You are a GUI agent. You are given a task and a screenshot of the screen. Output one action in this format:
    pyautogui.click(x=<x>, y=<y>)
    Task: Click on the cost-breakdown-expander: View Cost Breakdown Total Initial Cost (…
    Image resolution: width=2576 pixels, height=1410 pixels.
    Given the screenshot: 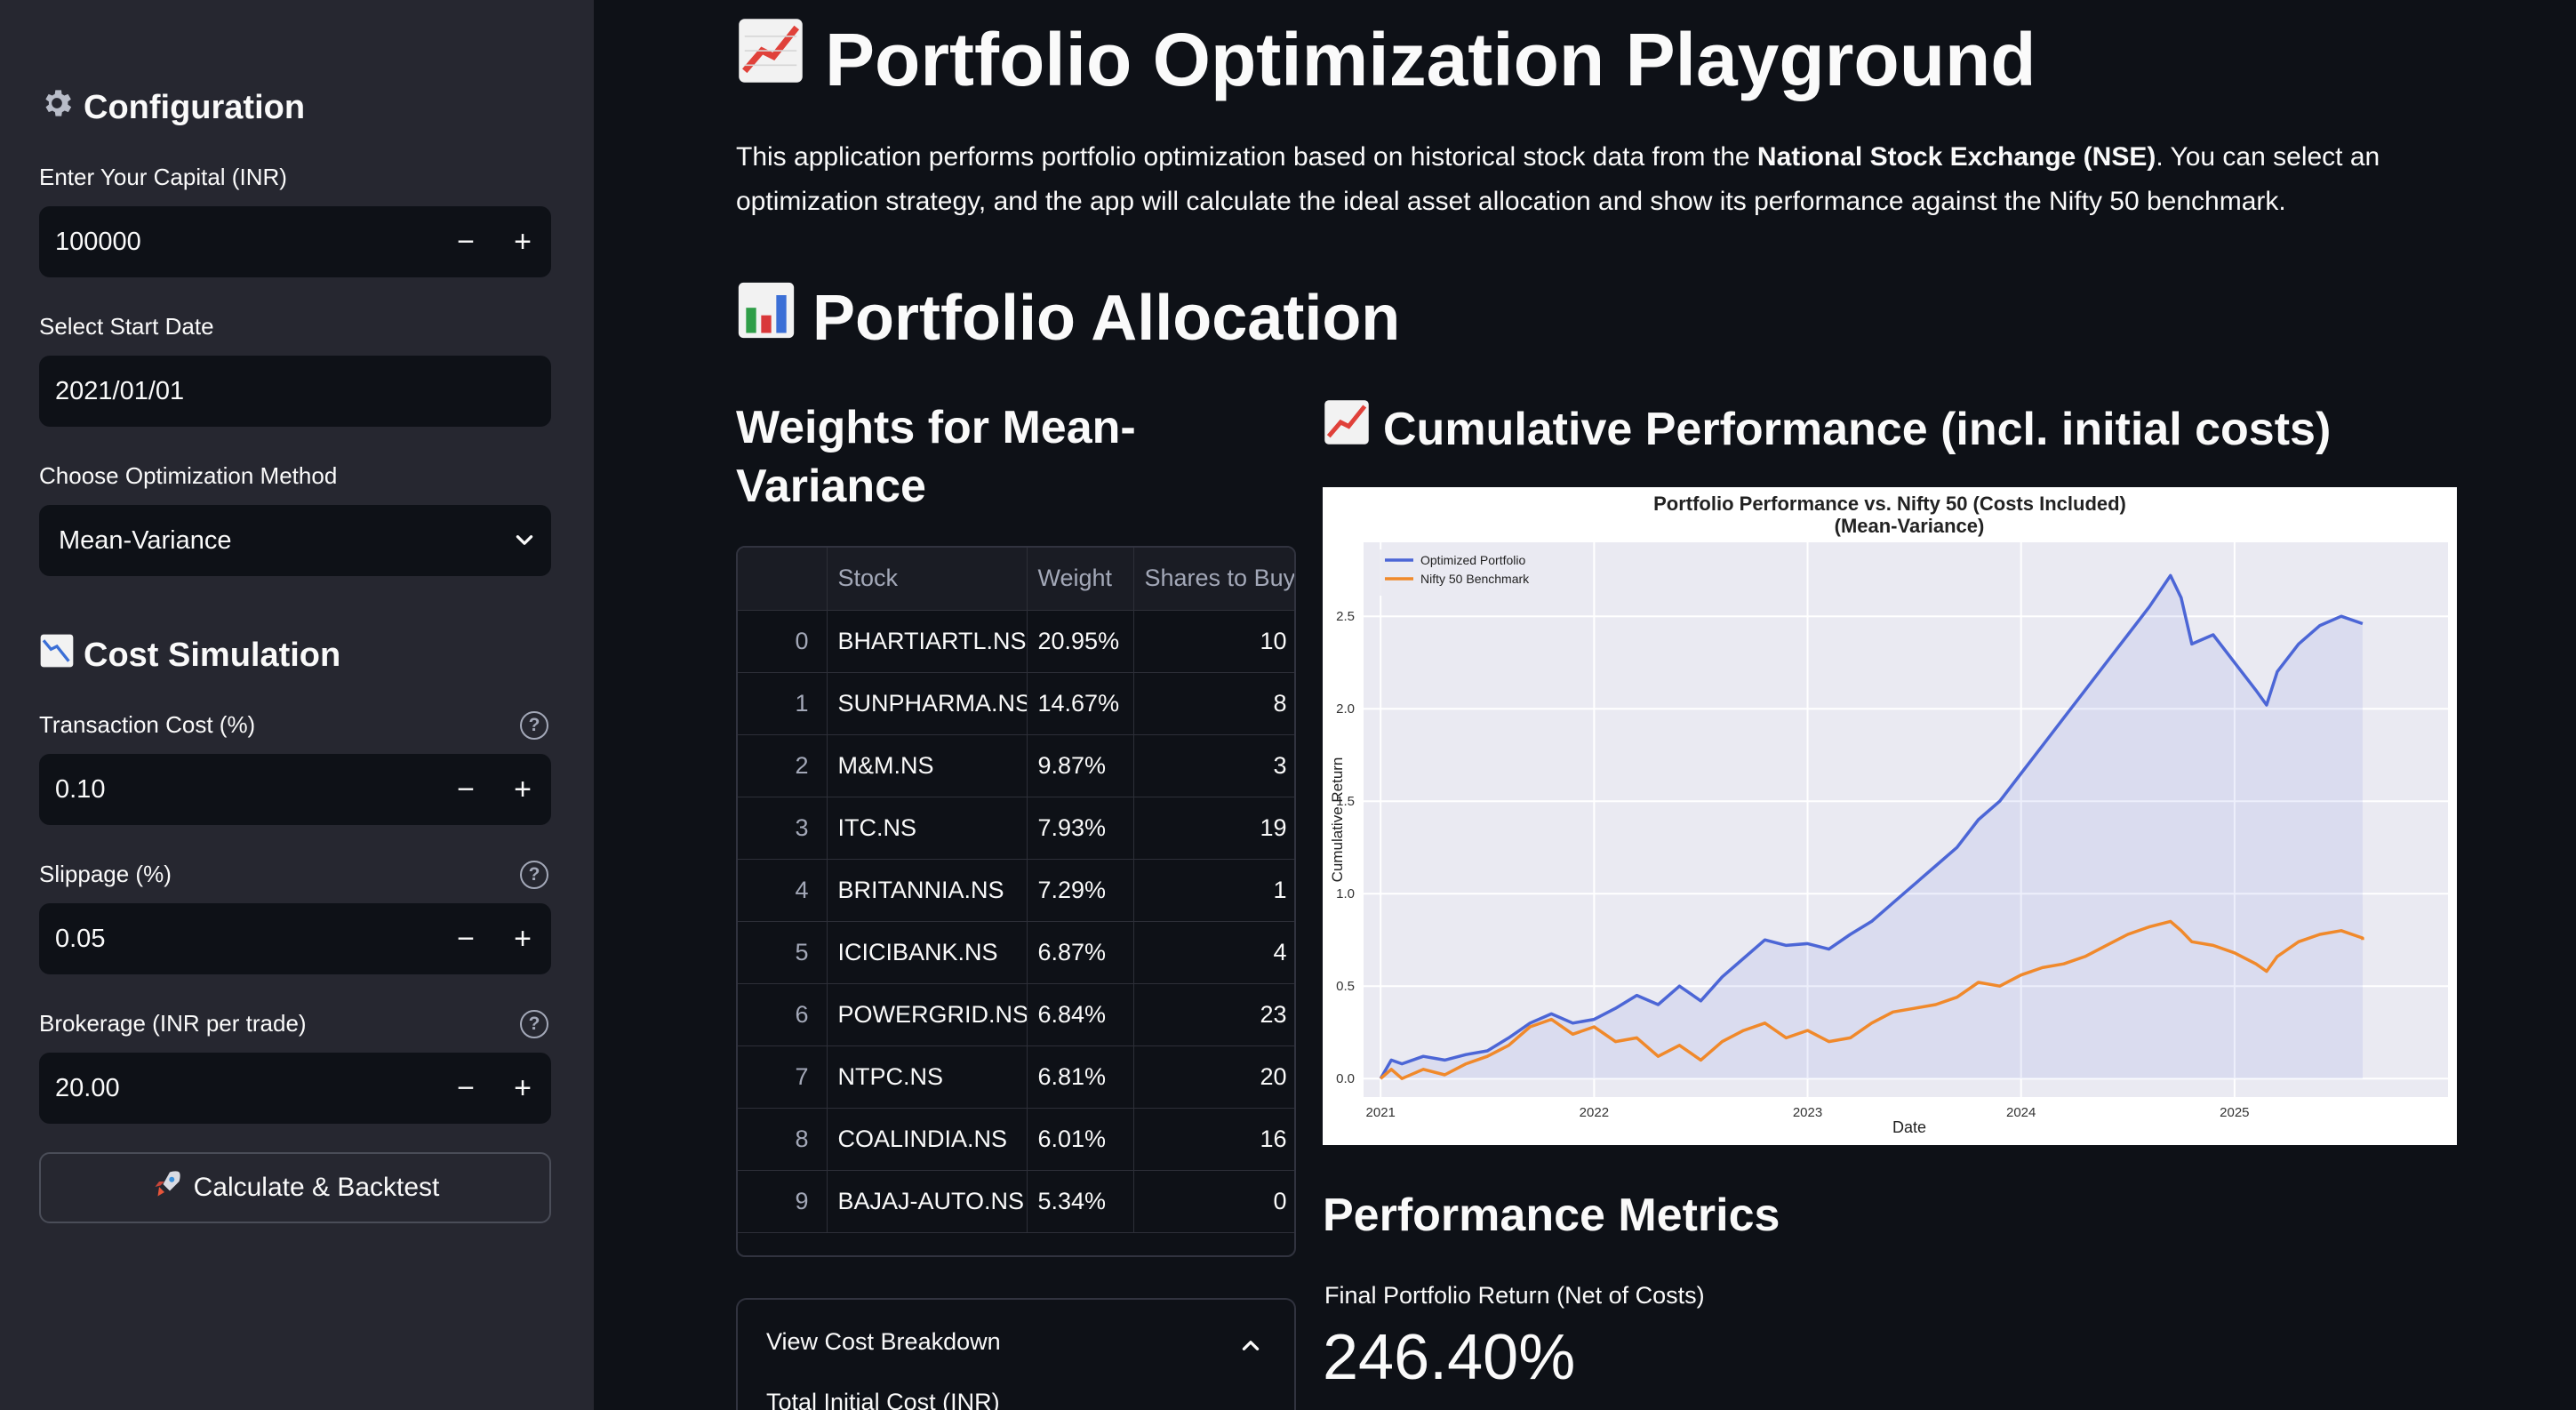 What is the action you would take?
    pyautogui.click(x=1016, y=1354)
    